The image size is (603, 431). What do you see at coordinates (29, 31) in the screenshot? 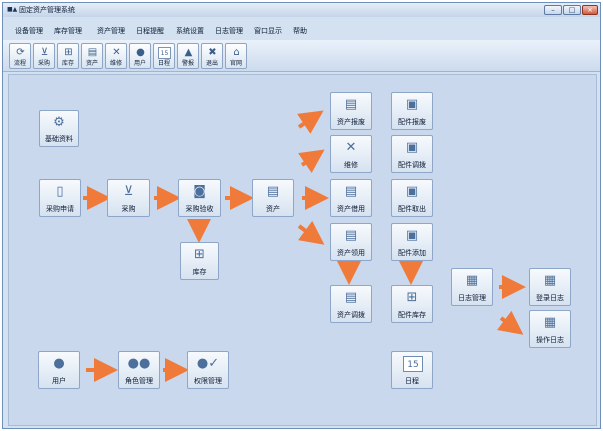
I see `menu-device-management: 设备管理` at bounding box center [29, 31].